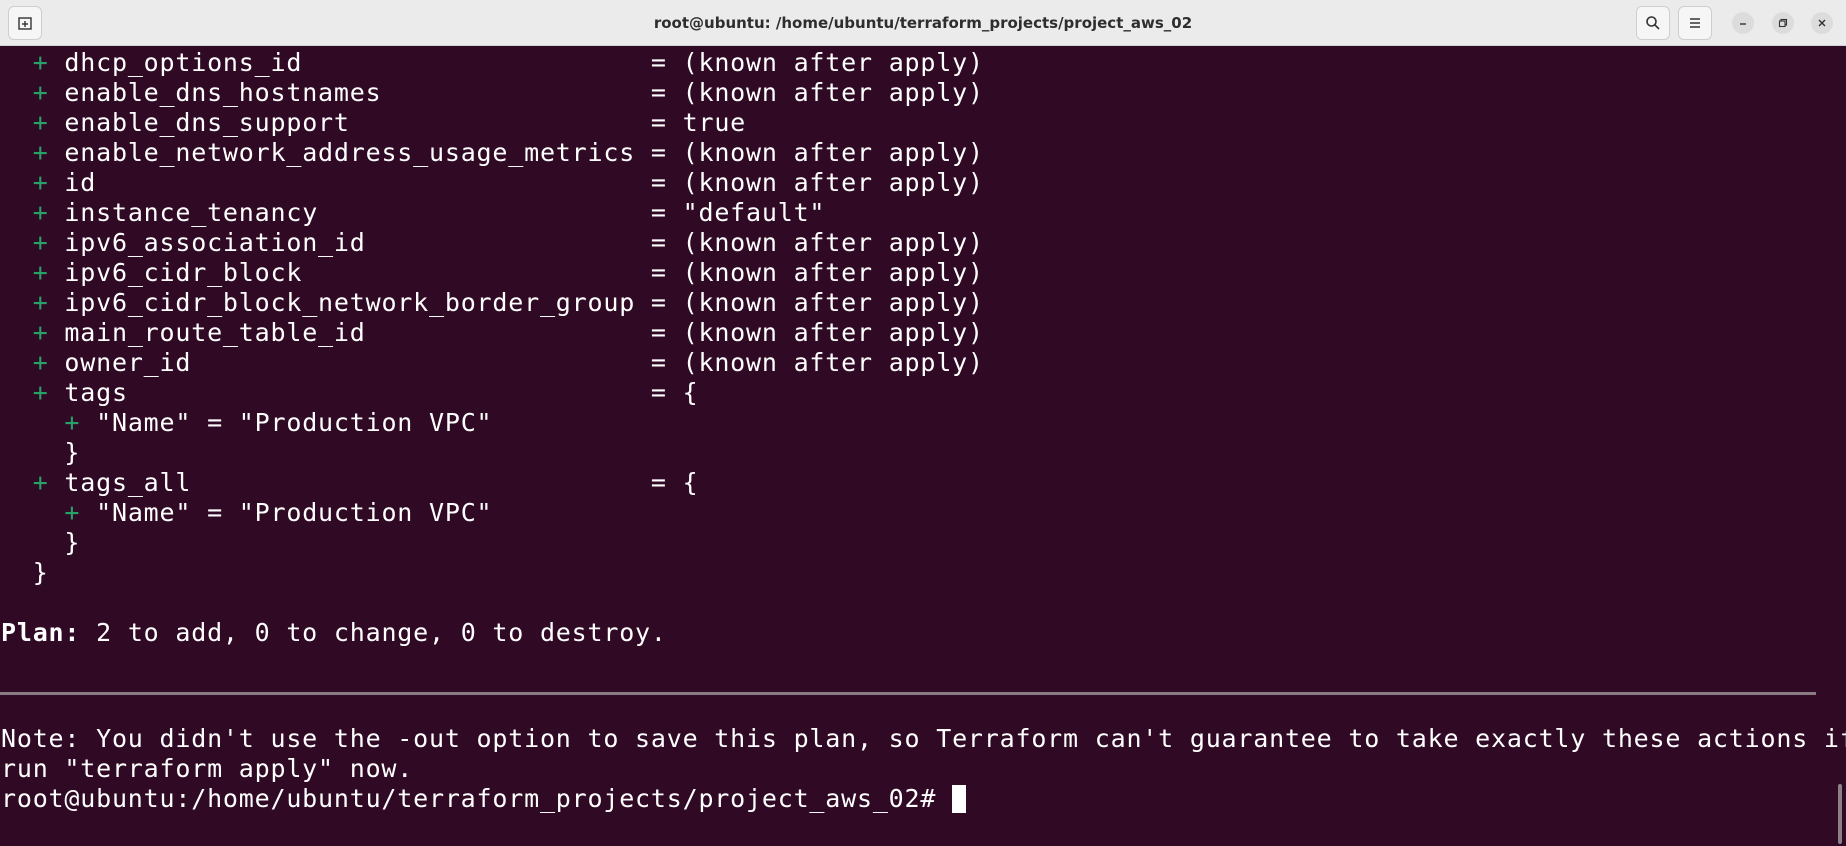 The height and width of the screenshot is (846, 1846). What do you see at coordinates (357, 212) in the screenshot?
I see `attribute-name: instance_tenancy` at bounding box center [357, 212].